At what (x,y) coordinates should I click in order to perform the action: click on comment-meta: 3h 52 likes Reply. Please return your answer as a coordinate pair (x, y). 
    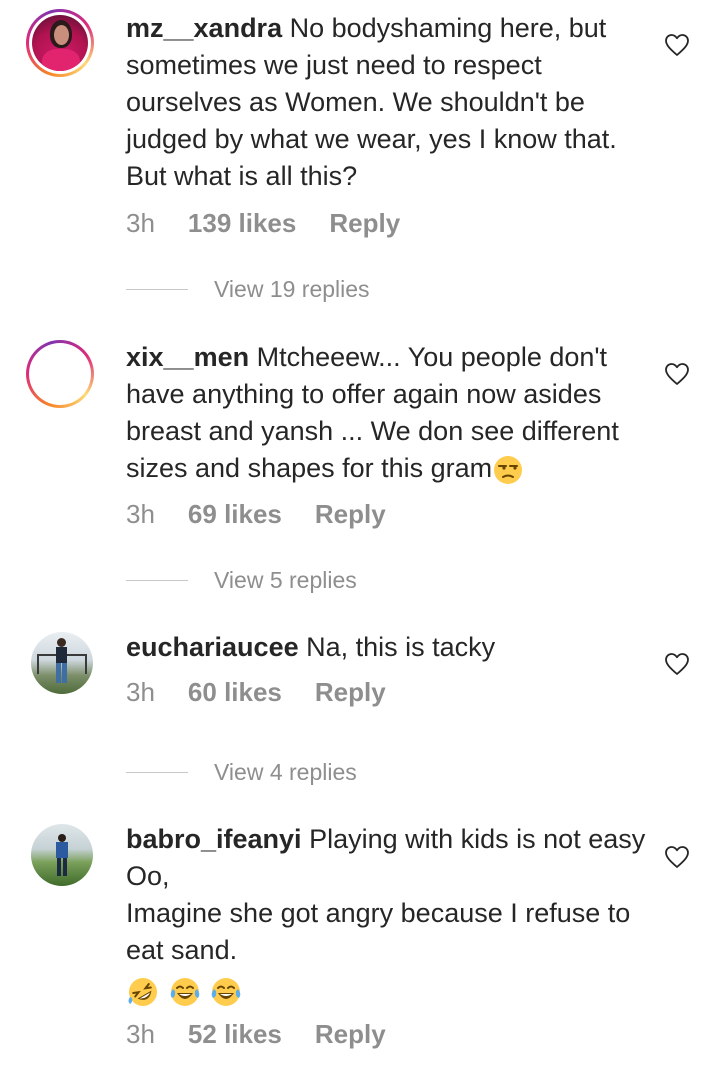
    Looking at the image, I should click on (272, 1034).